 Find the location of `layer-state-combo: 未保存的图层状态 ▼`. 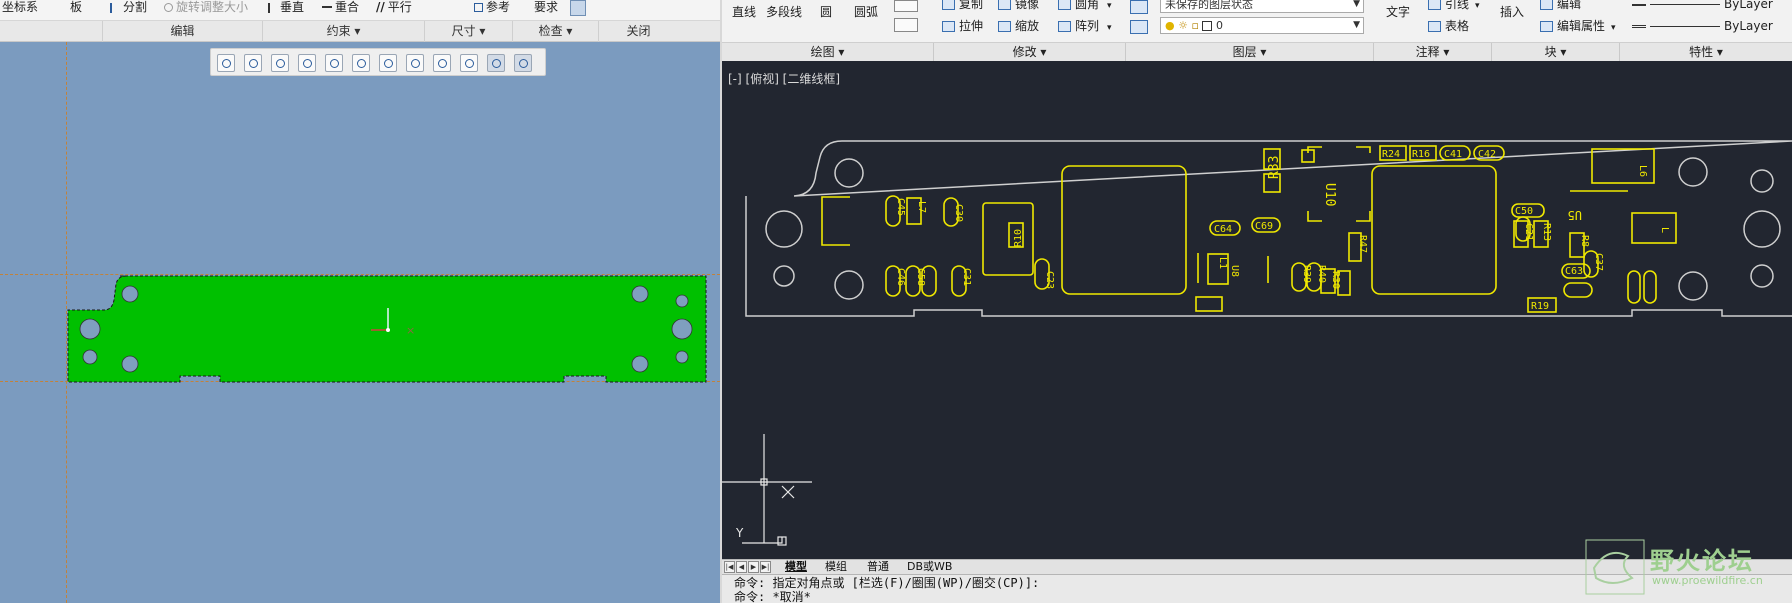

layer-state-combo: 未保存的图层状态 ▼ is located at coordinates (1262, 6).